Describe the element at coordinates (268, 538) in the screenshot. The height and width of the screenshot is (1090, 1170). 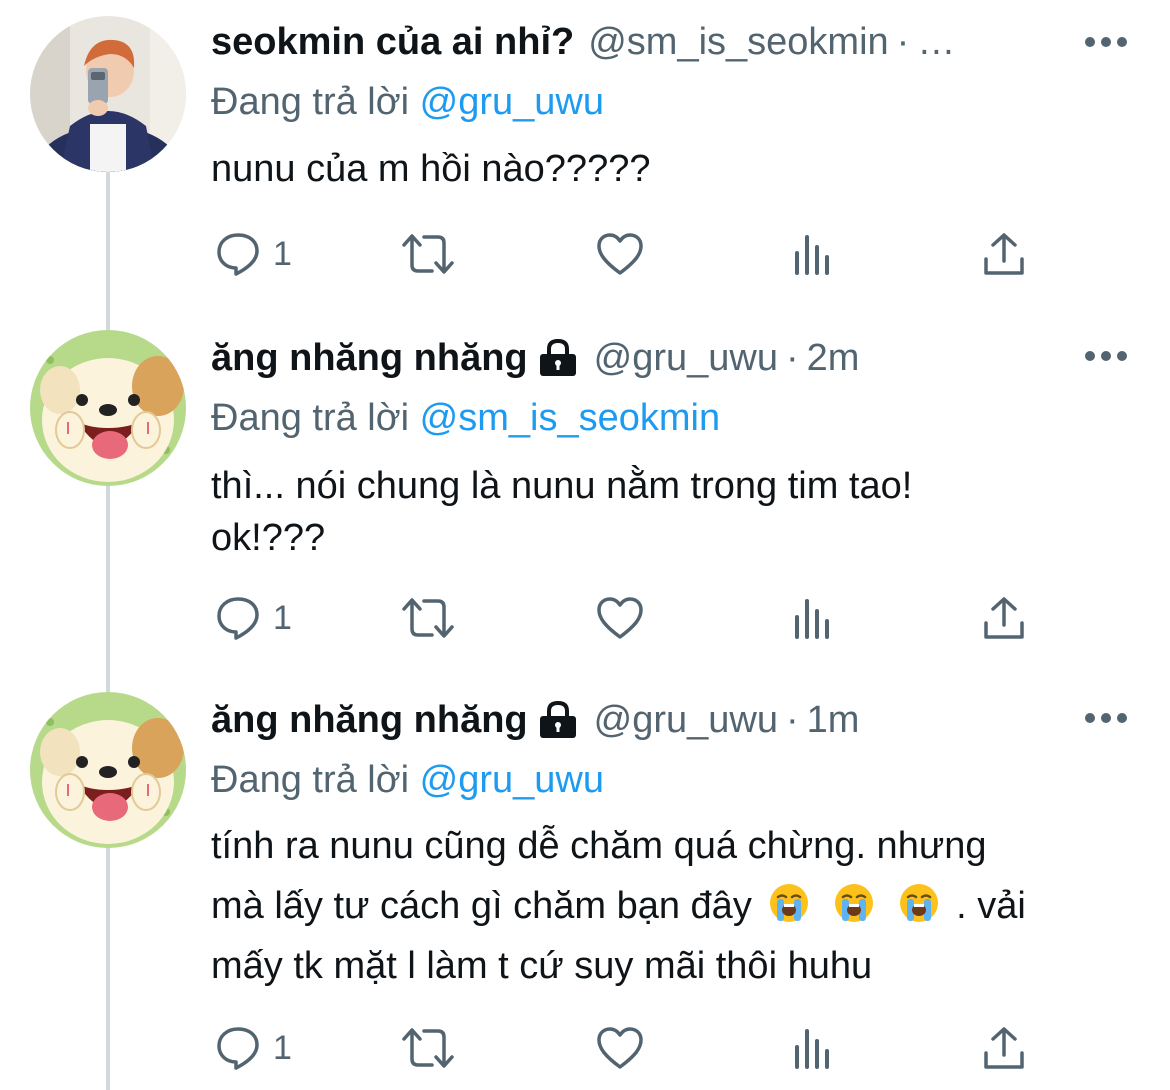
I see `tweet-text-line: ok!???` at that location.